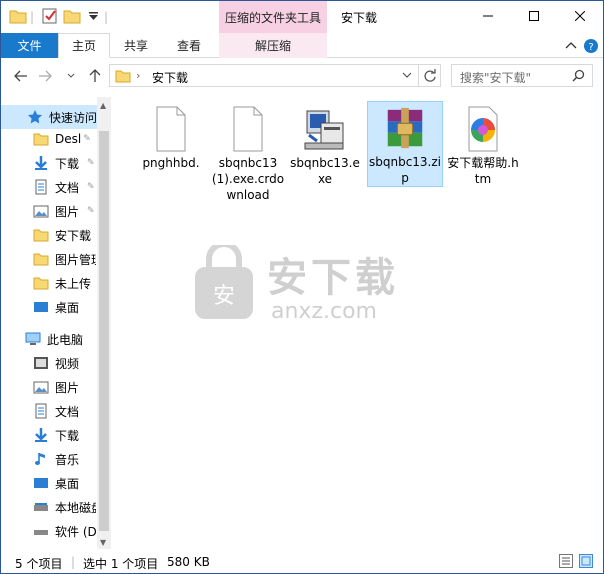 The width and height of the screenshot is (604, 574). What do you see at coordinates (73, 283) in the screenshot?
I see `sidebar-item-label: 未上传` at bounding box center [73, 283].